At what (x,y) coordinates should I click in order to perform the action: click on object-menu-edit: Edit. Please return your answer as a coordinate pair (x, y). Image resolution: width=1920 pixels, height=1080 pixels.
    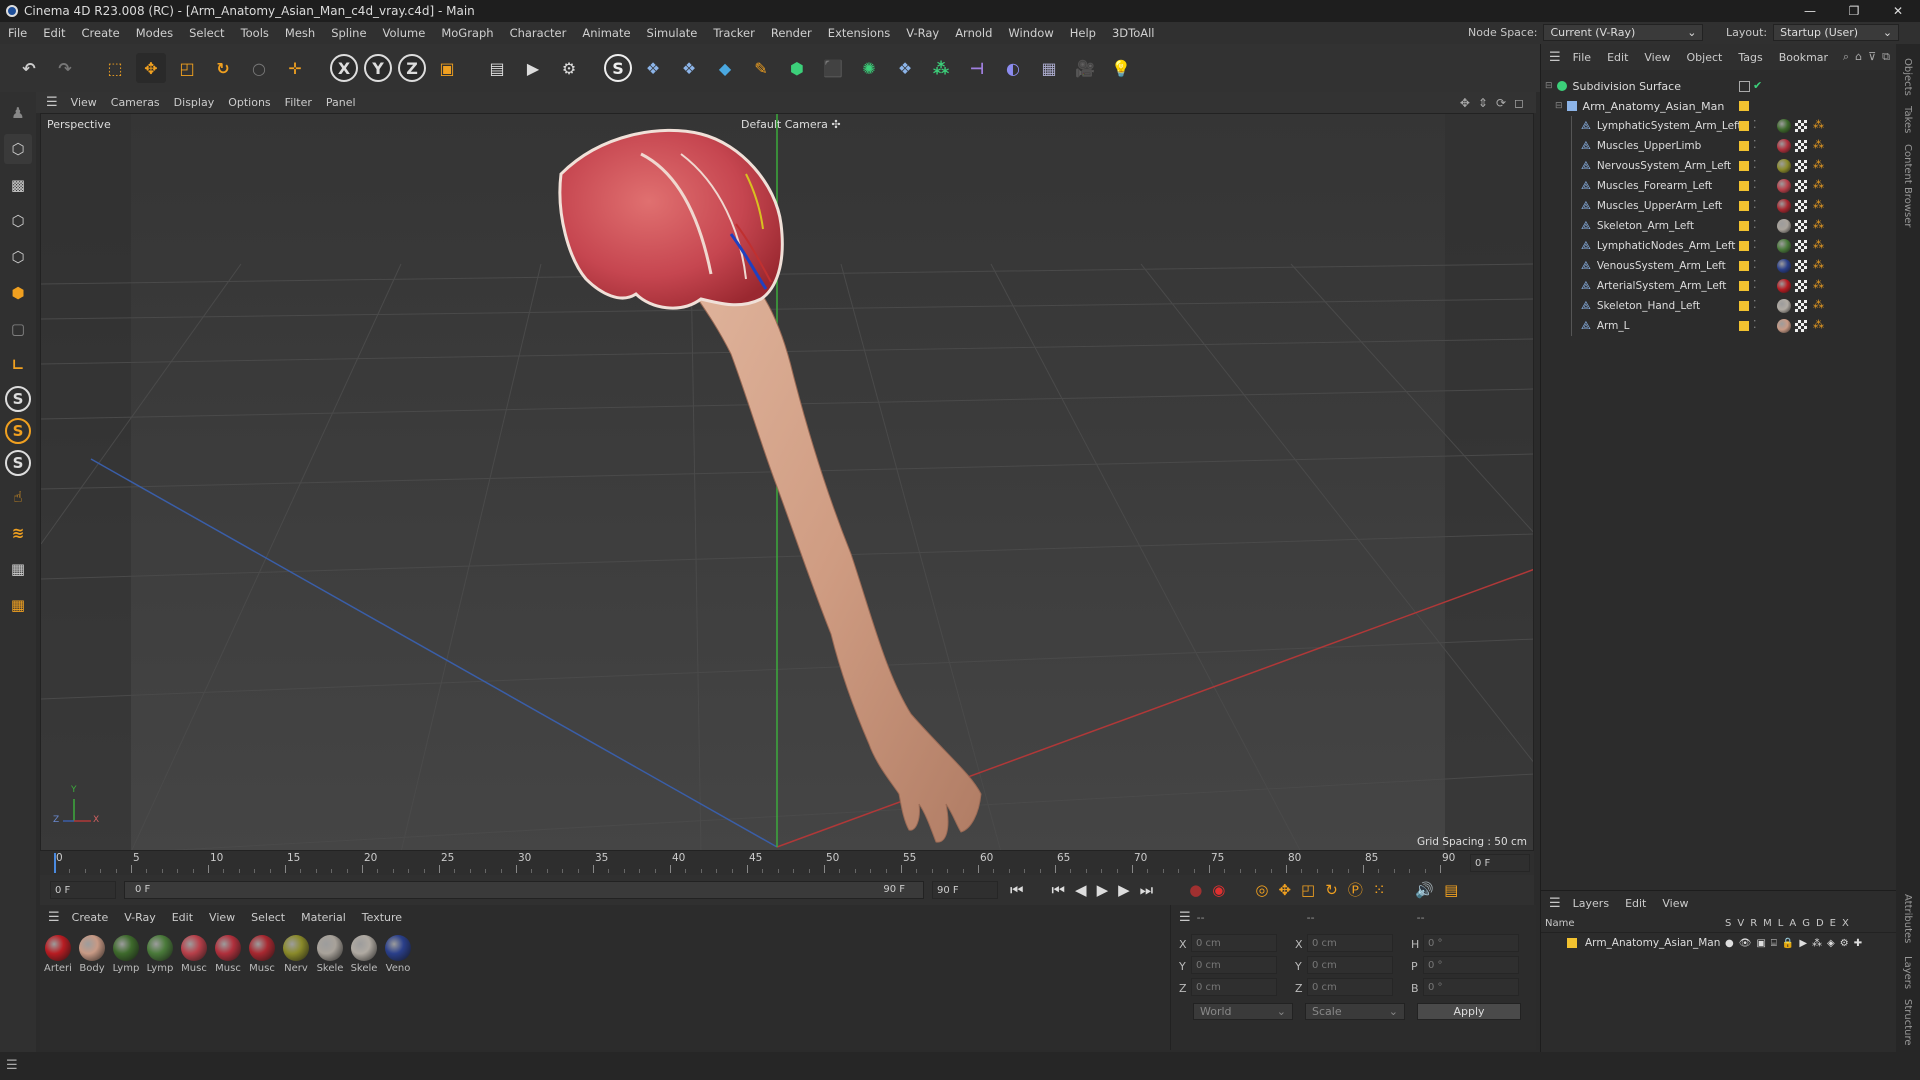
    Looking at the image, I should click on (1617, 57).